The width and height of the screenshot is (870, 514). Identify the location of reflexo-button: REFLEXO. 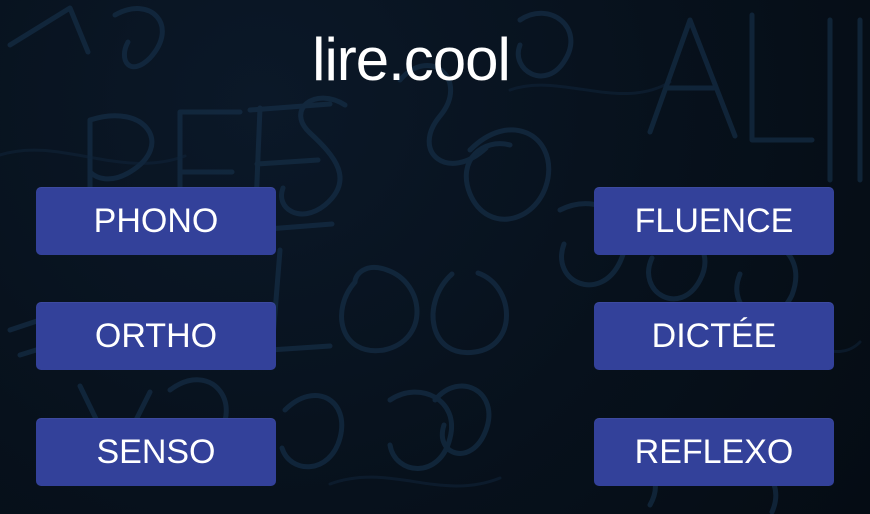
(714, 452).